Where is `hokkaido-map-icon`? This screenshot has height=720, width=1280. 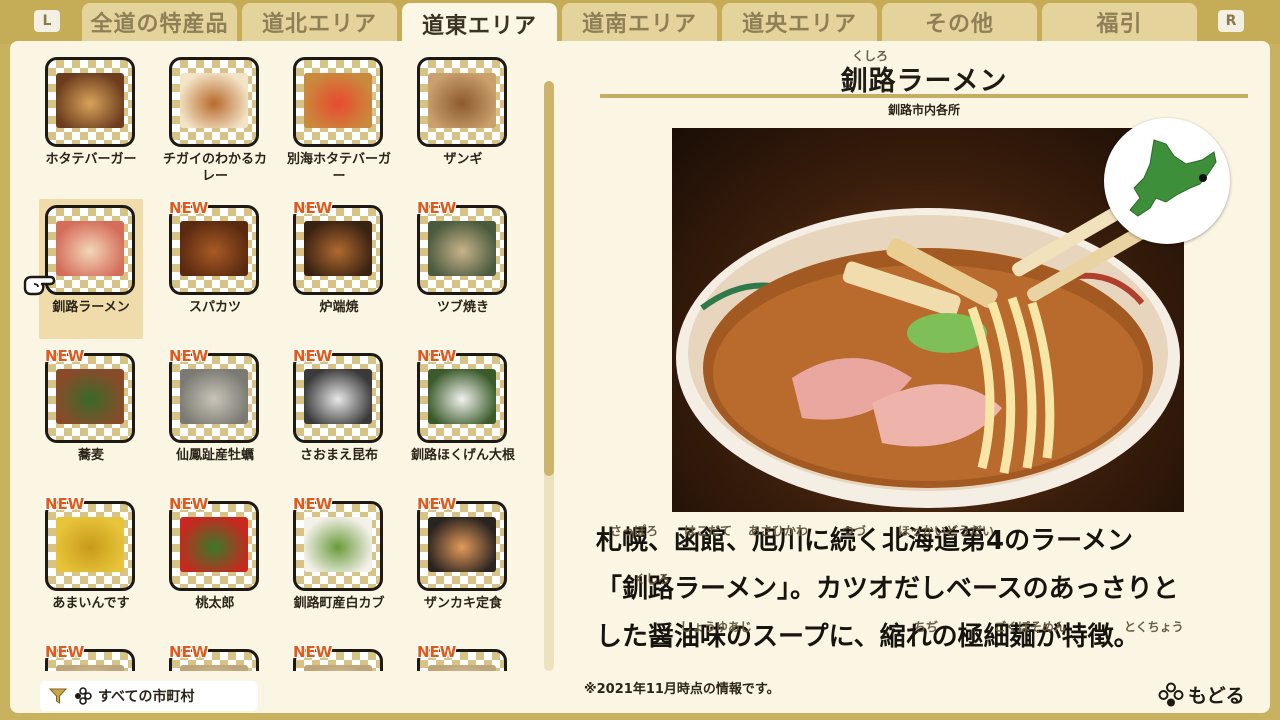
hokkaido-map-icon is located at coordinates (1167, 181).